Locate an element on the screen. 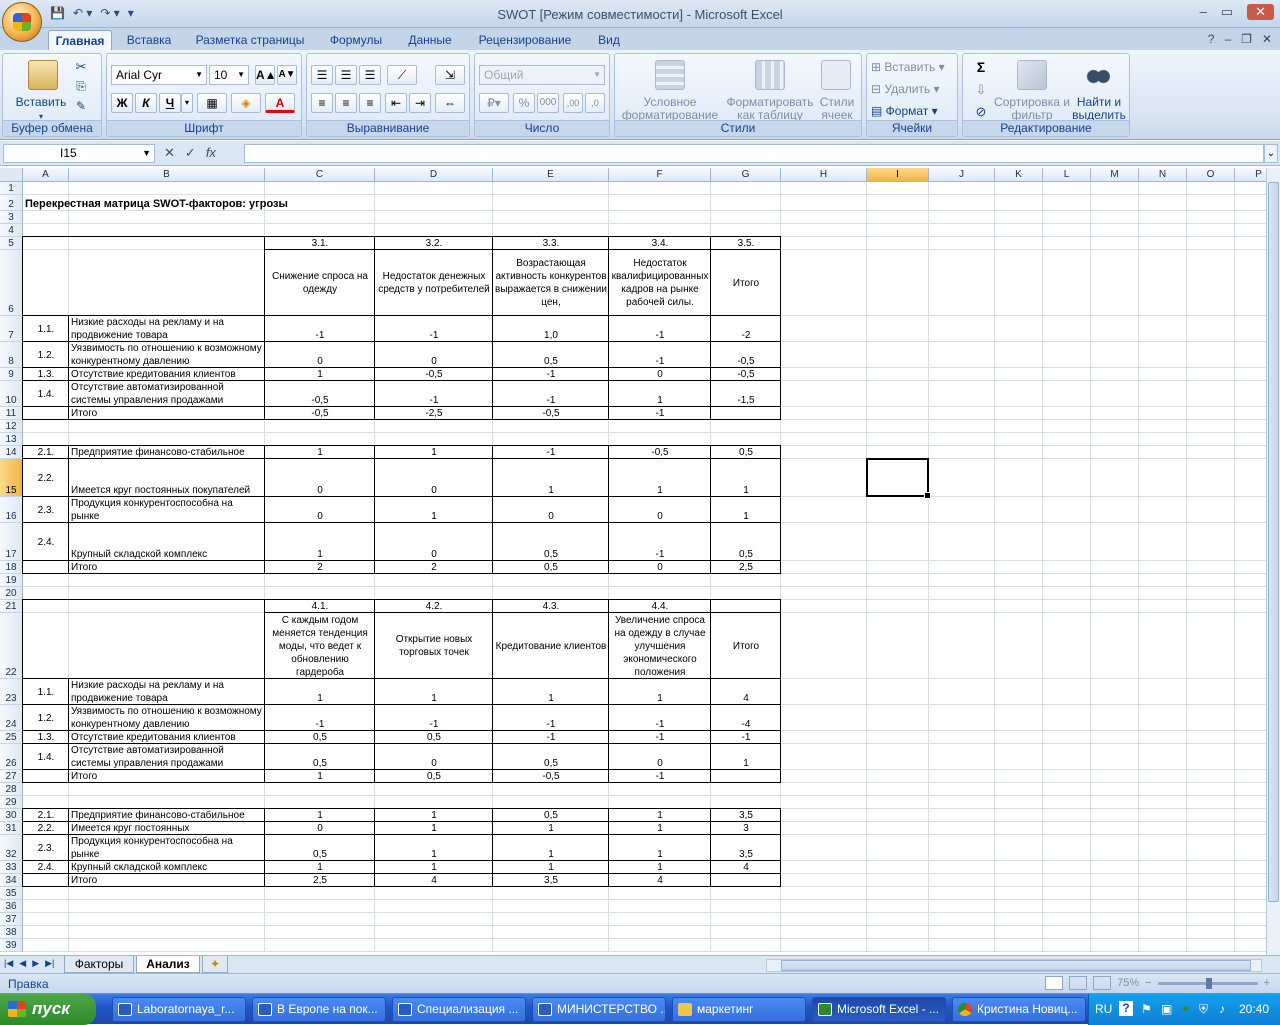  row-label: Отсутствие кредитования клиентов is located at coordinates (167, 737).